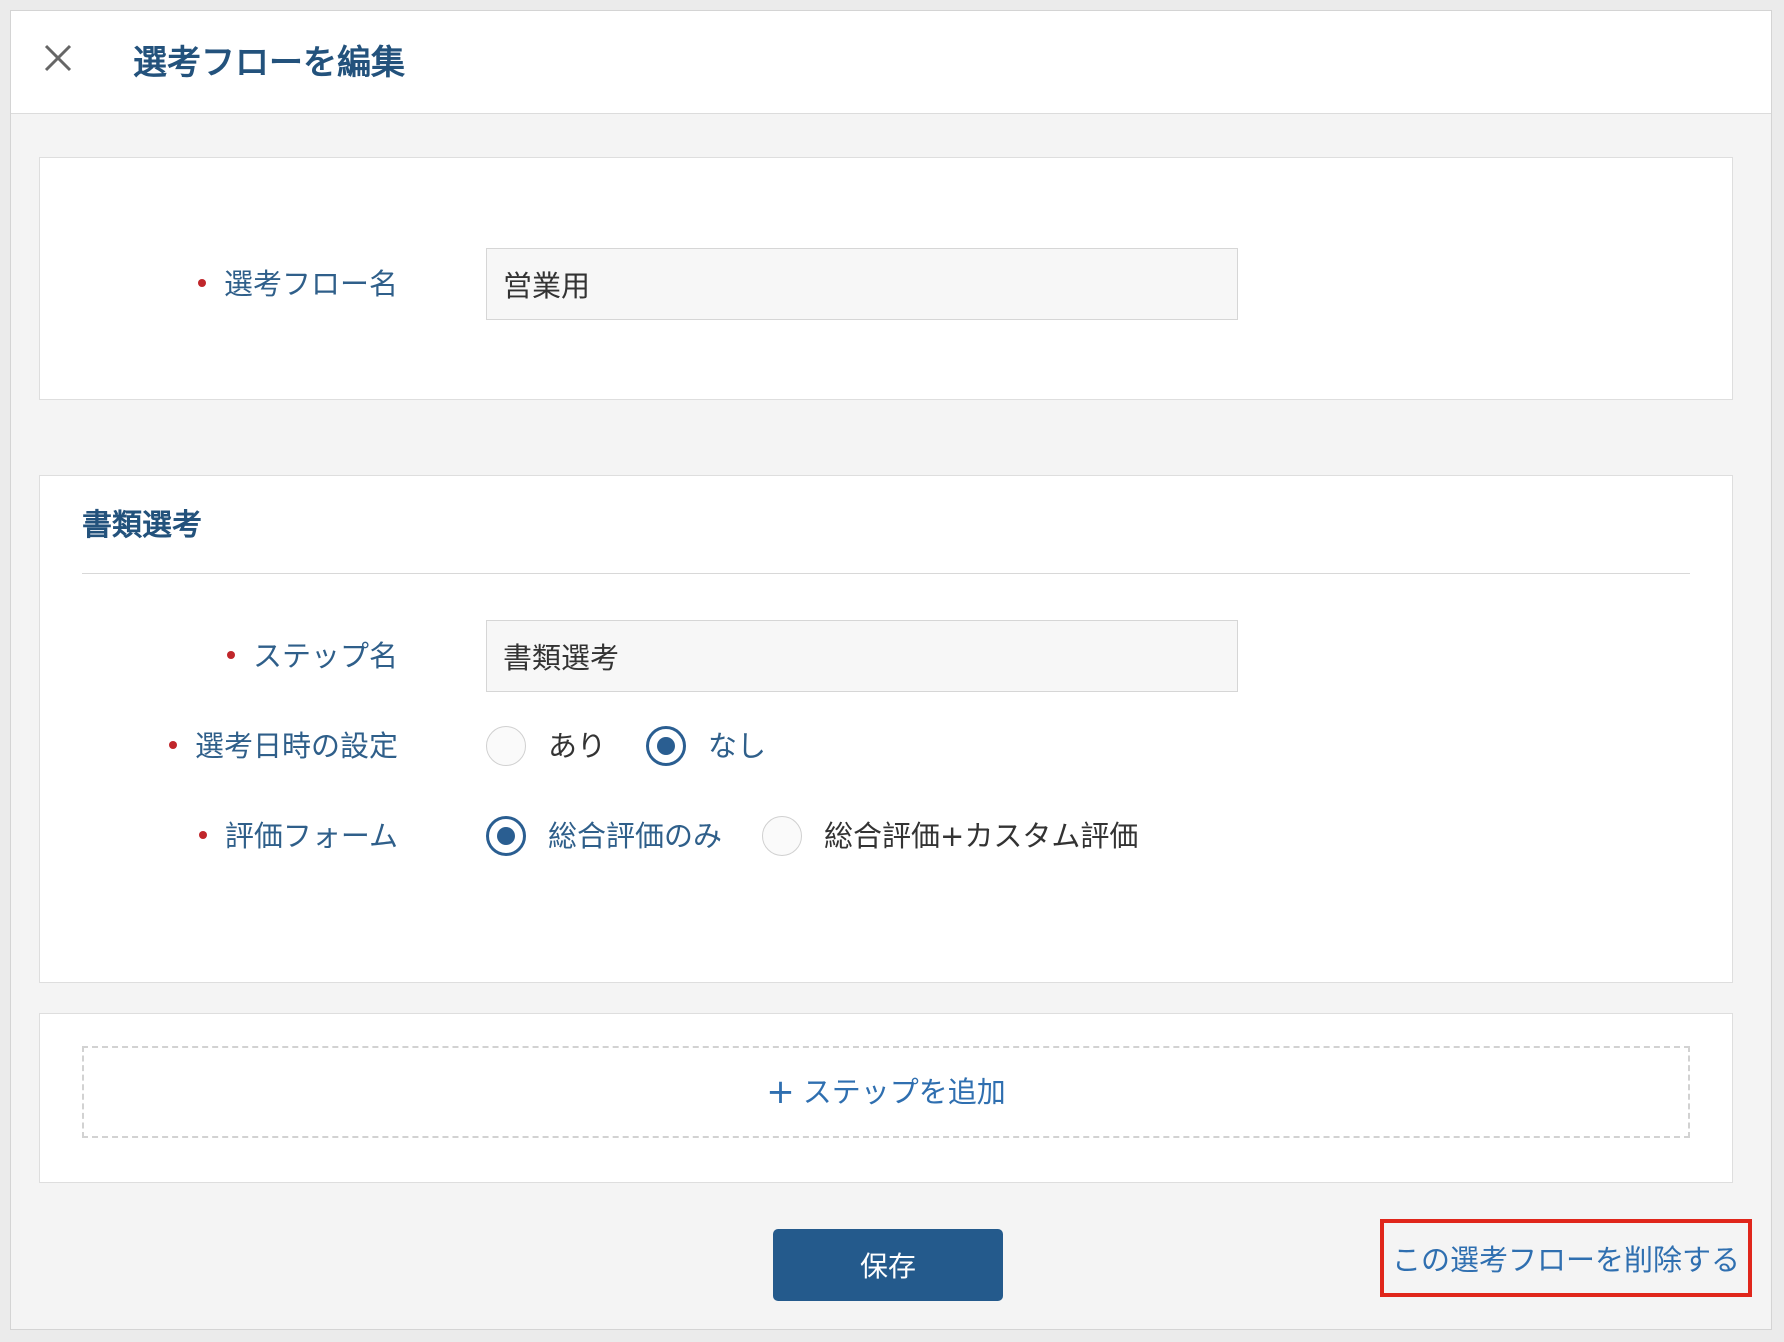 Image resolution: width=1784 pixels, height=1342 pixels. I want to click on form-label-text: 評価フォーム, so click(311, 836).